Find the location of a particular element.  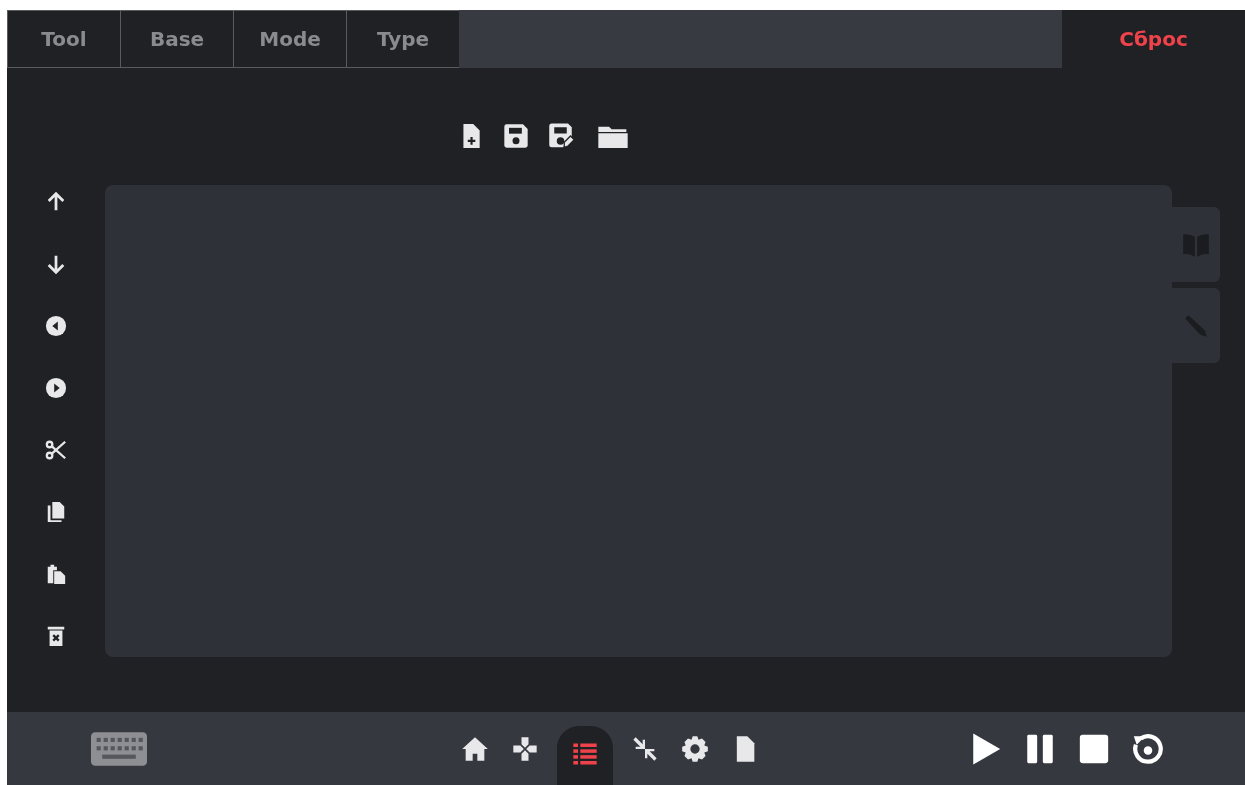

tab: Type is located at coordinates (403, 39).